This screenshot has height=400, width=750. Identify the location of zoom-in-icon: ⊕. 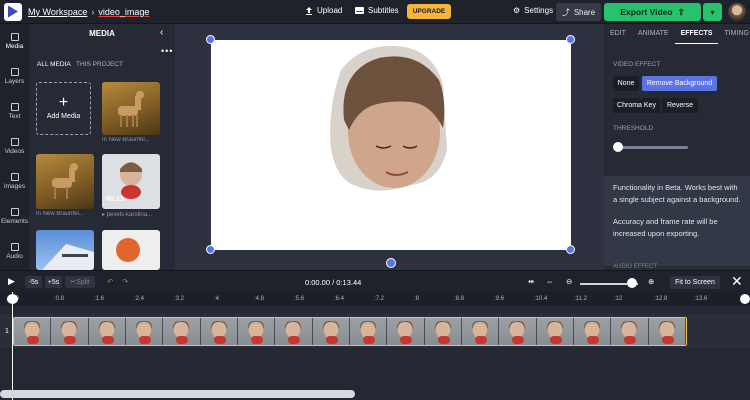
(651, 281).